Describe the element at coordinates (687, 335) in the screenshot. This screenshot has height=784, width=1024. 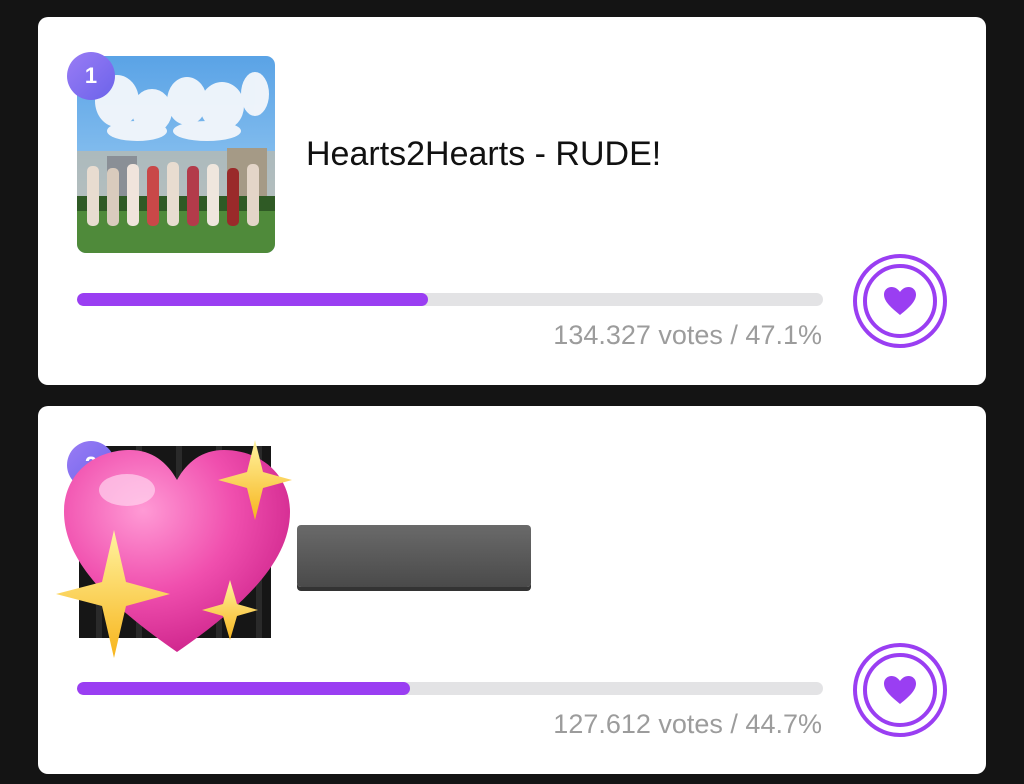
I see `votes-count: 134.327 votes / 47.1%` at that location.